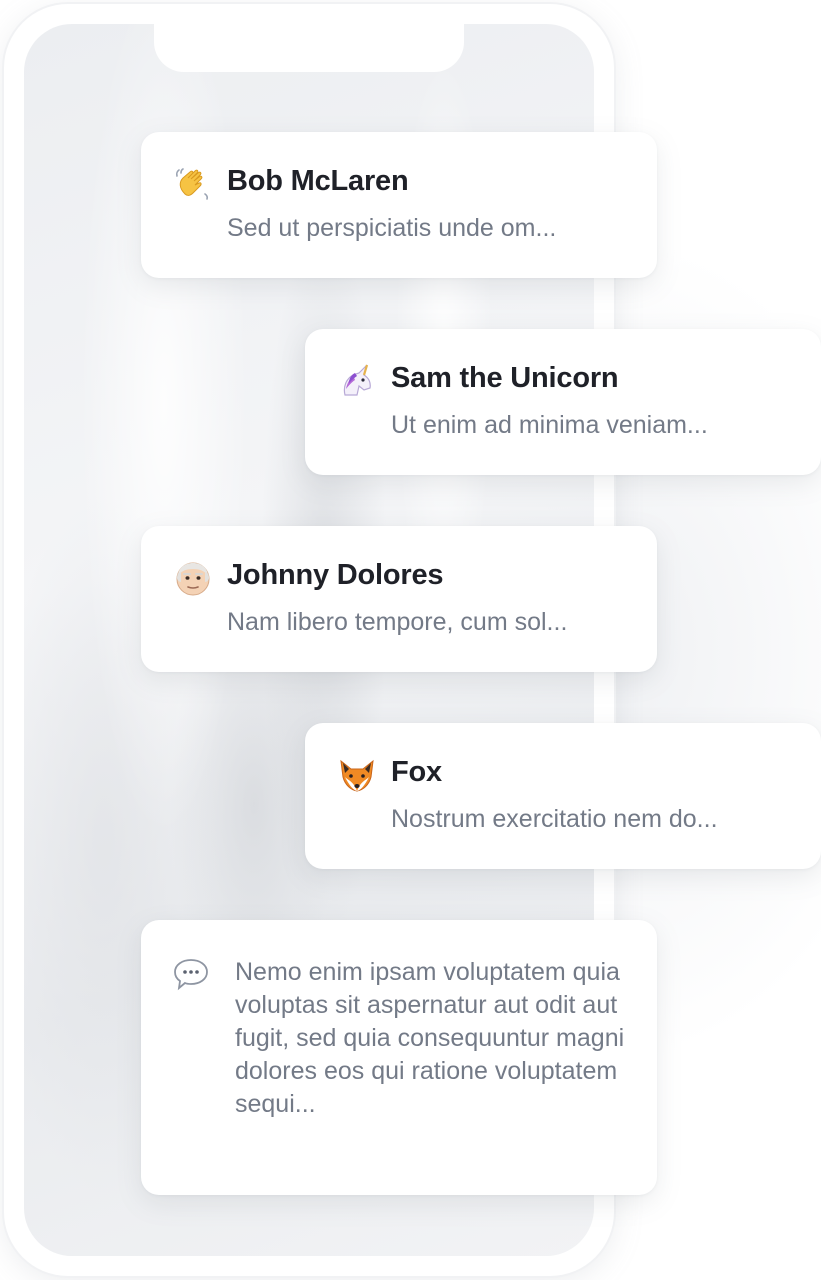 The width and height of the screenshot is (821, 1280). What do you see at coordinates (193, 579) in the screenshot?
I see `old-man-icon` at bounding box center [193, 579].